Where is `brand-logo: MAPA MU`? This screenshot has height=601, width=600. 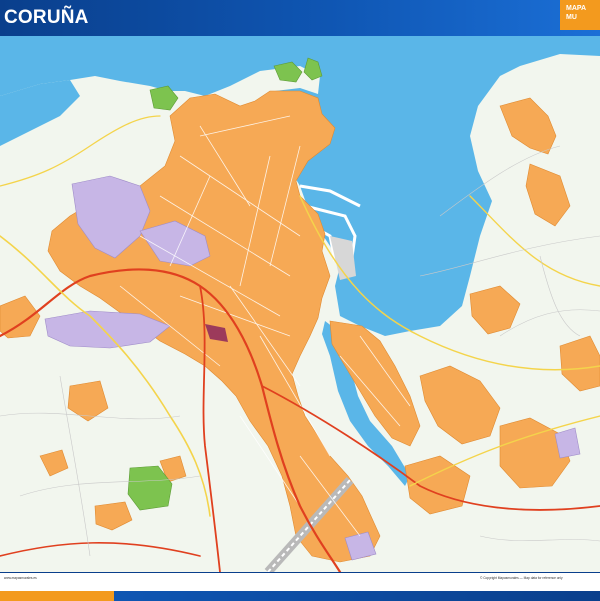 brand-logo: MAPA MU is located at coordinates (580, 15).